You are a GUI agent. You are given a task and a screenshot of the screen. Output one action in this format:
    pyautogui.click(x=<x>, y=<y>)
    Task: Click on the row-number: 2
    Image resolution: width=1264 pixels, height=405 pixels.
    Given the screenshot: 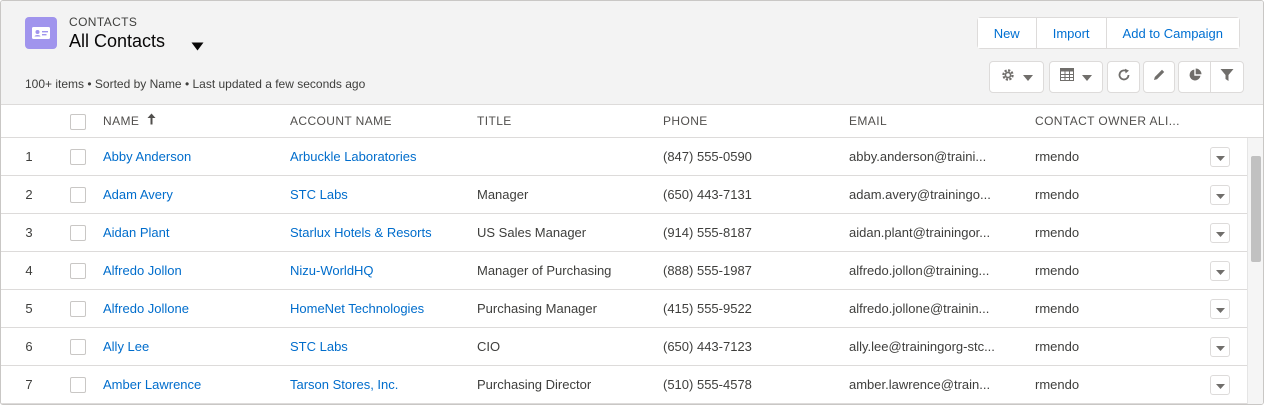 What is the action you would take?
    pyautogui.click(x=29, y=194)
    